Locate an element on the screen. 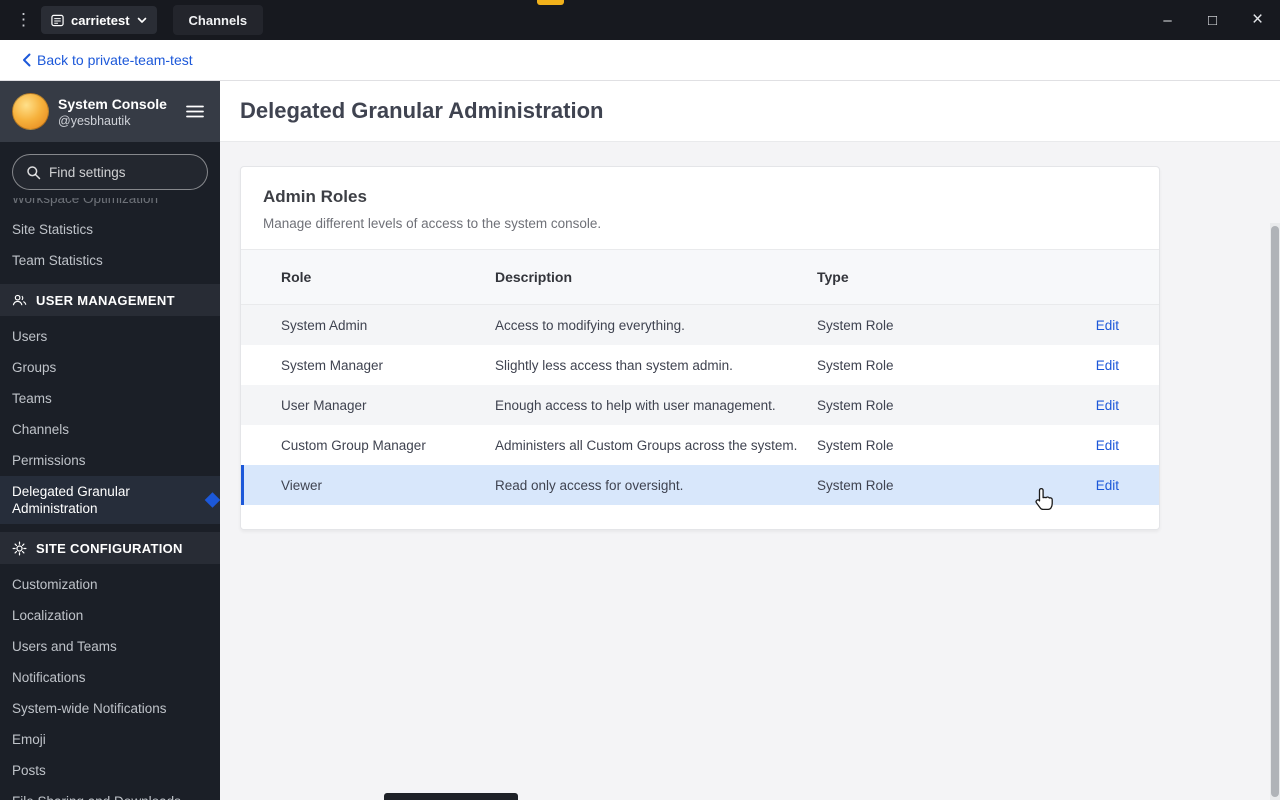  chevron-down-icon is located at coordinates (142, 20).